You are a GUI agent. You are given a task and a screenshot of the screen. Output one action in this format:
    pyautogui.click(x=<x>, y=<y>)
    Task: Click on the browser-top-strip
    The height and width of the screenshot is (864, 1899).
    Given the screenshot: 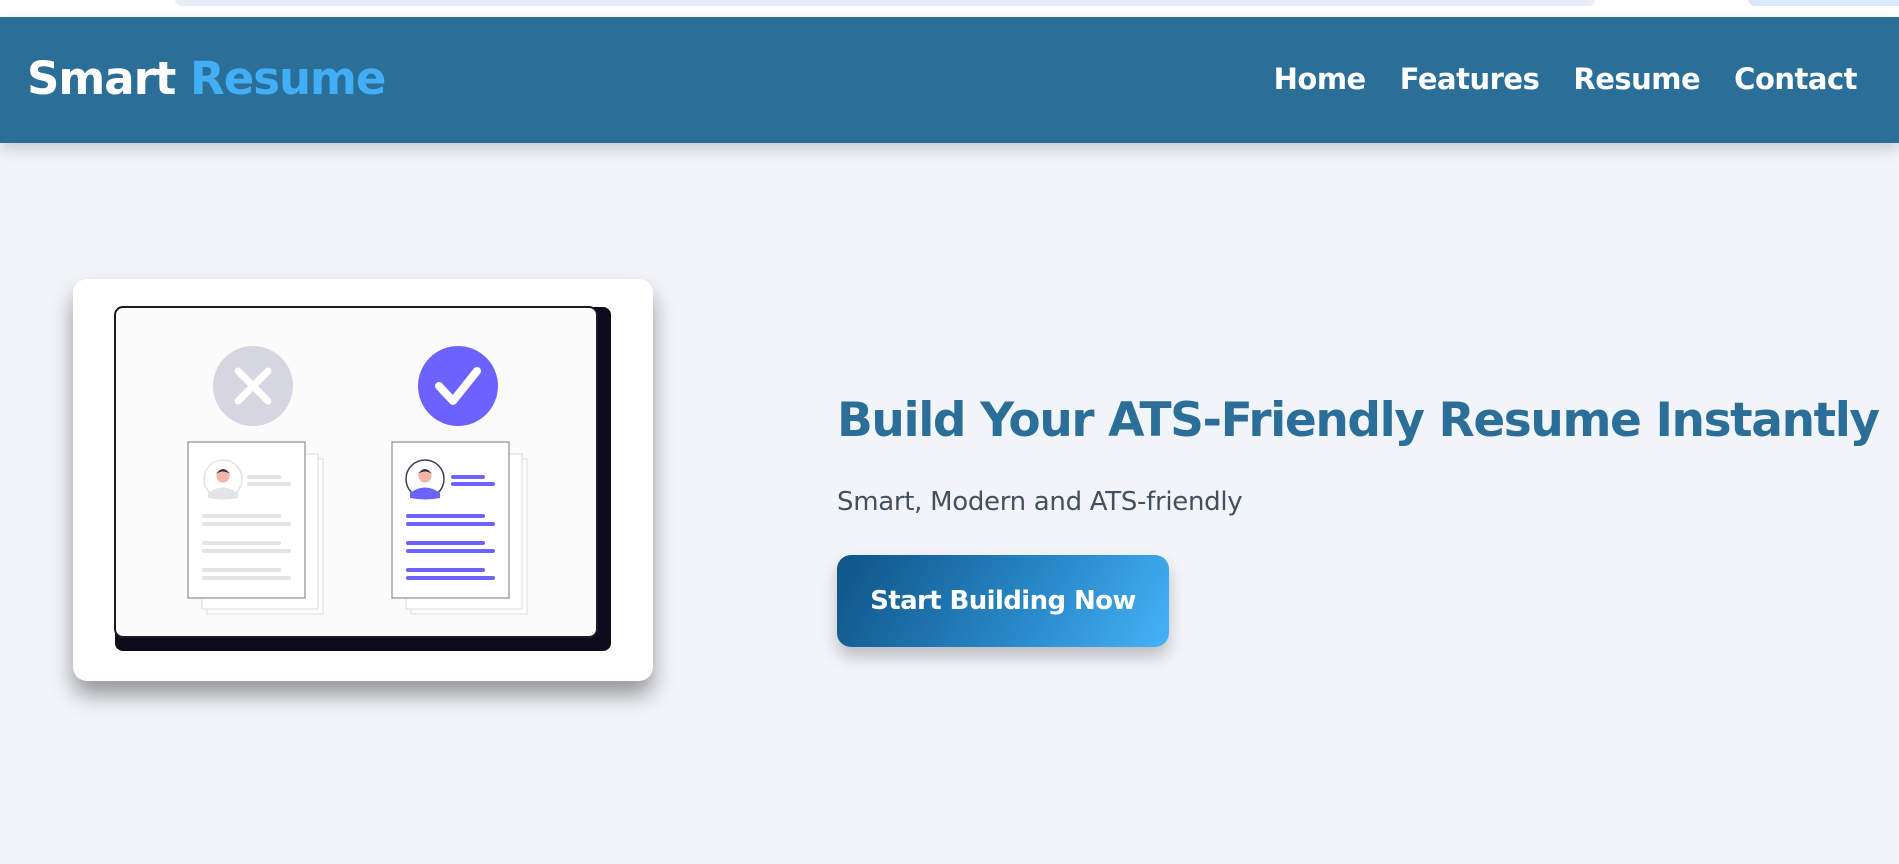 What is the action you would take?
    pyautogui.click(x=949, y=8)
    